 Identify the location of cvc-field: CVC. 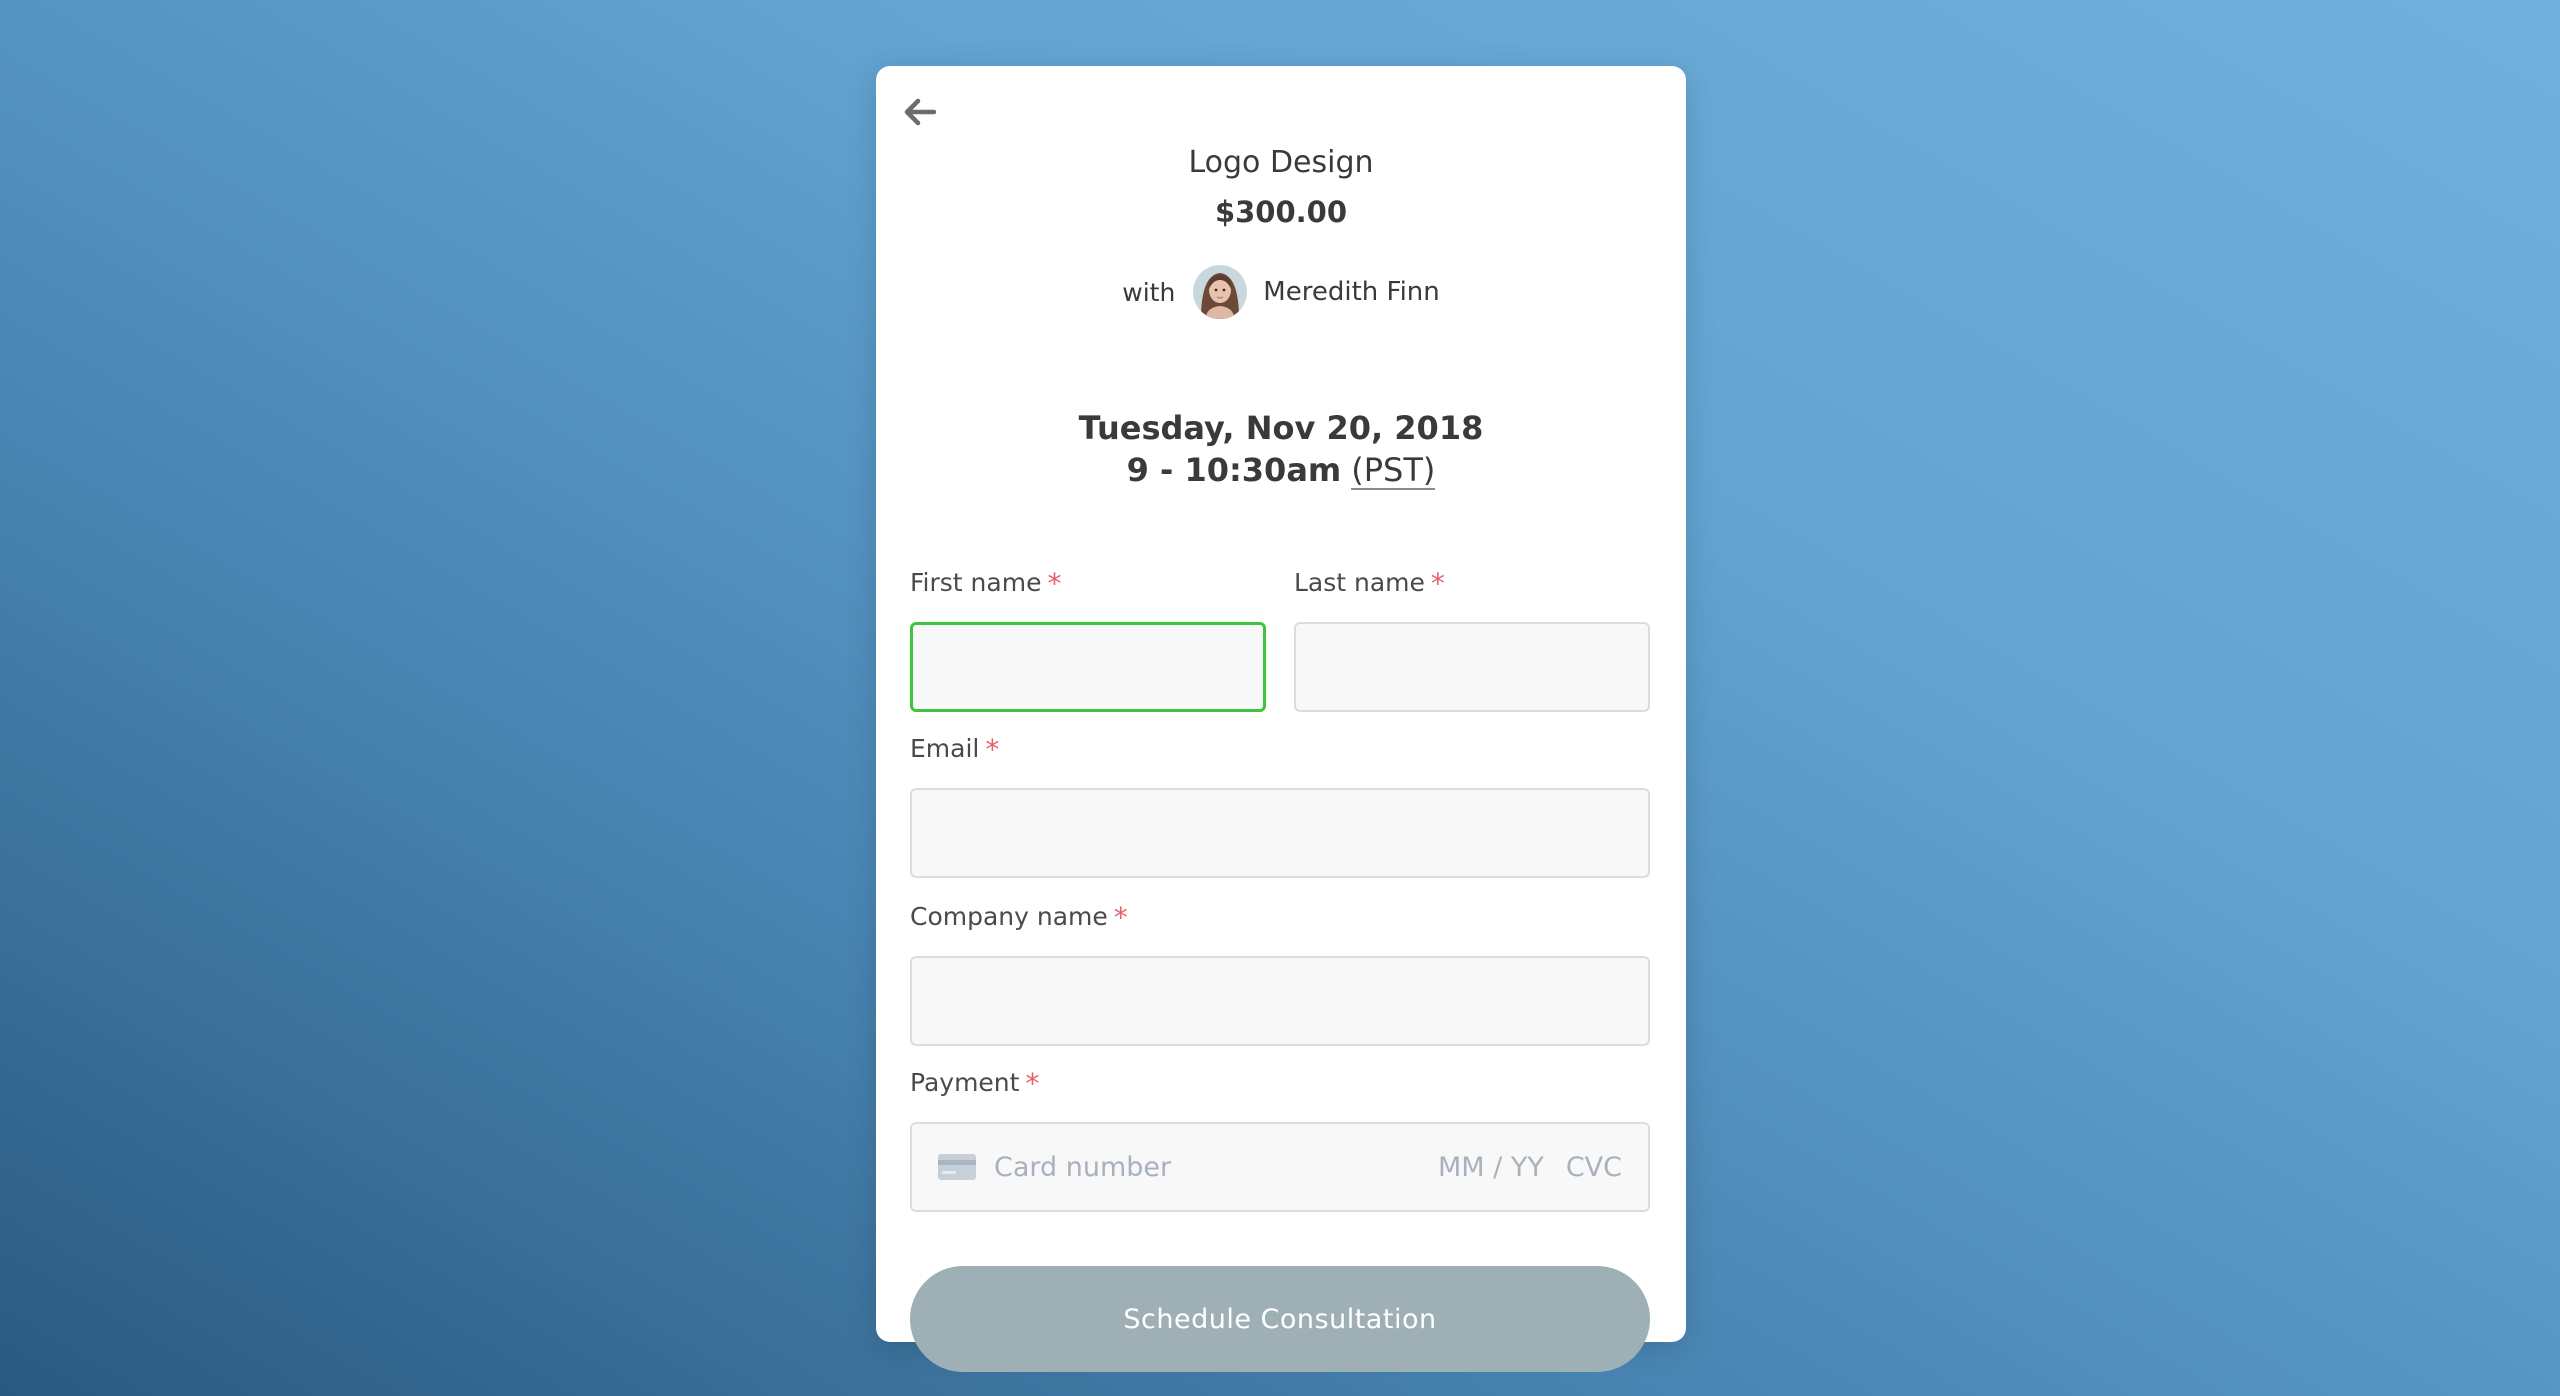
(1594, 1167).